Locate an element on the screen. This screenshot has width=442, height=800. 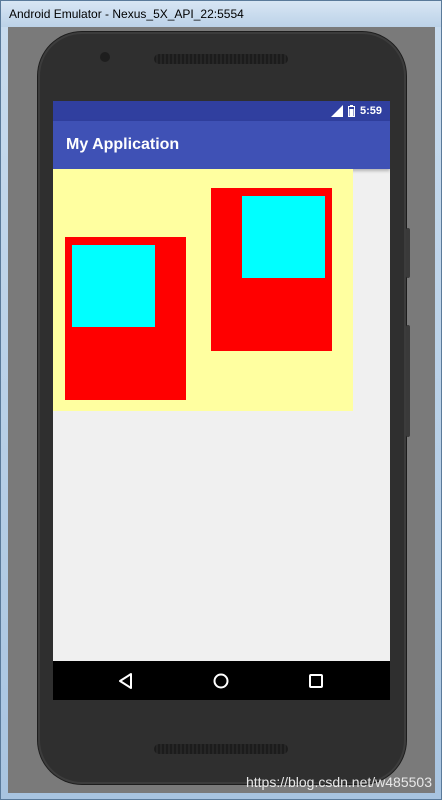
home-icon is located at coordinates (221, 681).